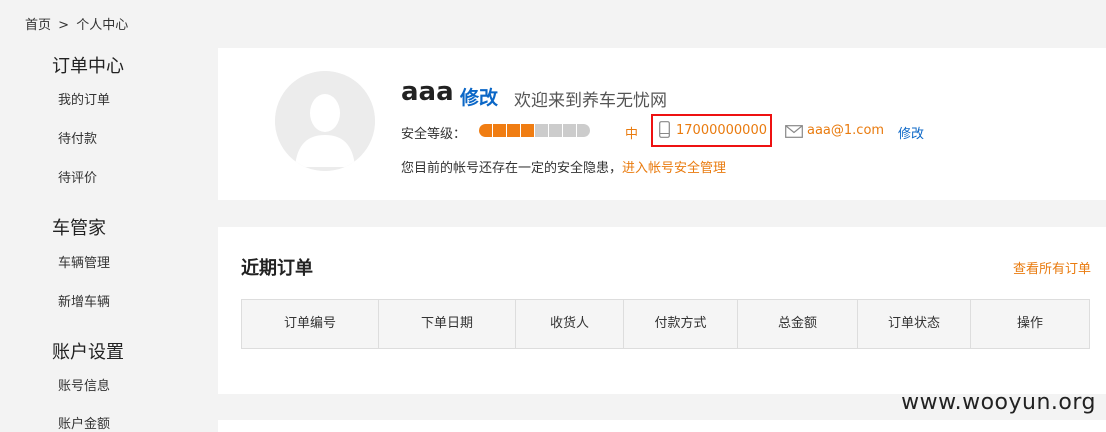  What do you see at coordinates (632, 134) in the screenshot?
I see `security-level-text: 中` at bounding box center [632, 134].